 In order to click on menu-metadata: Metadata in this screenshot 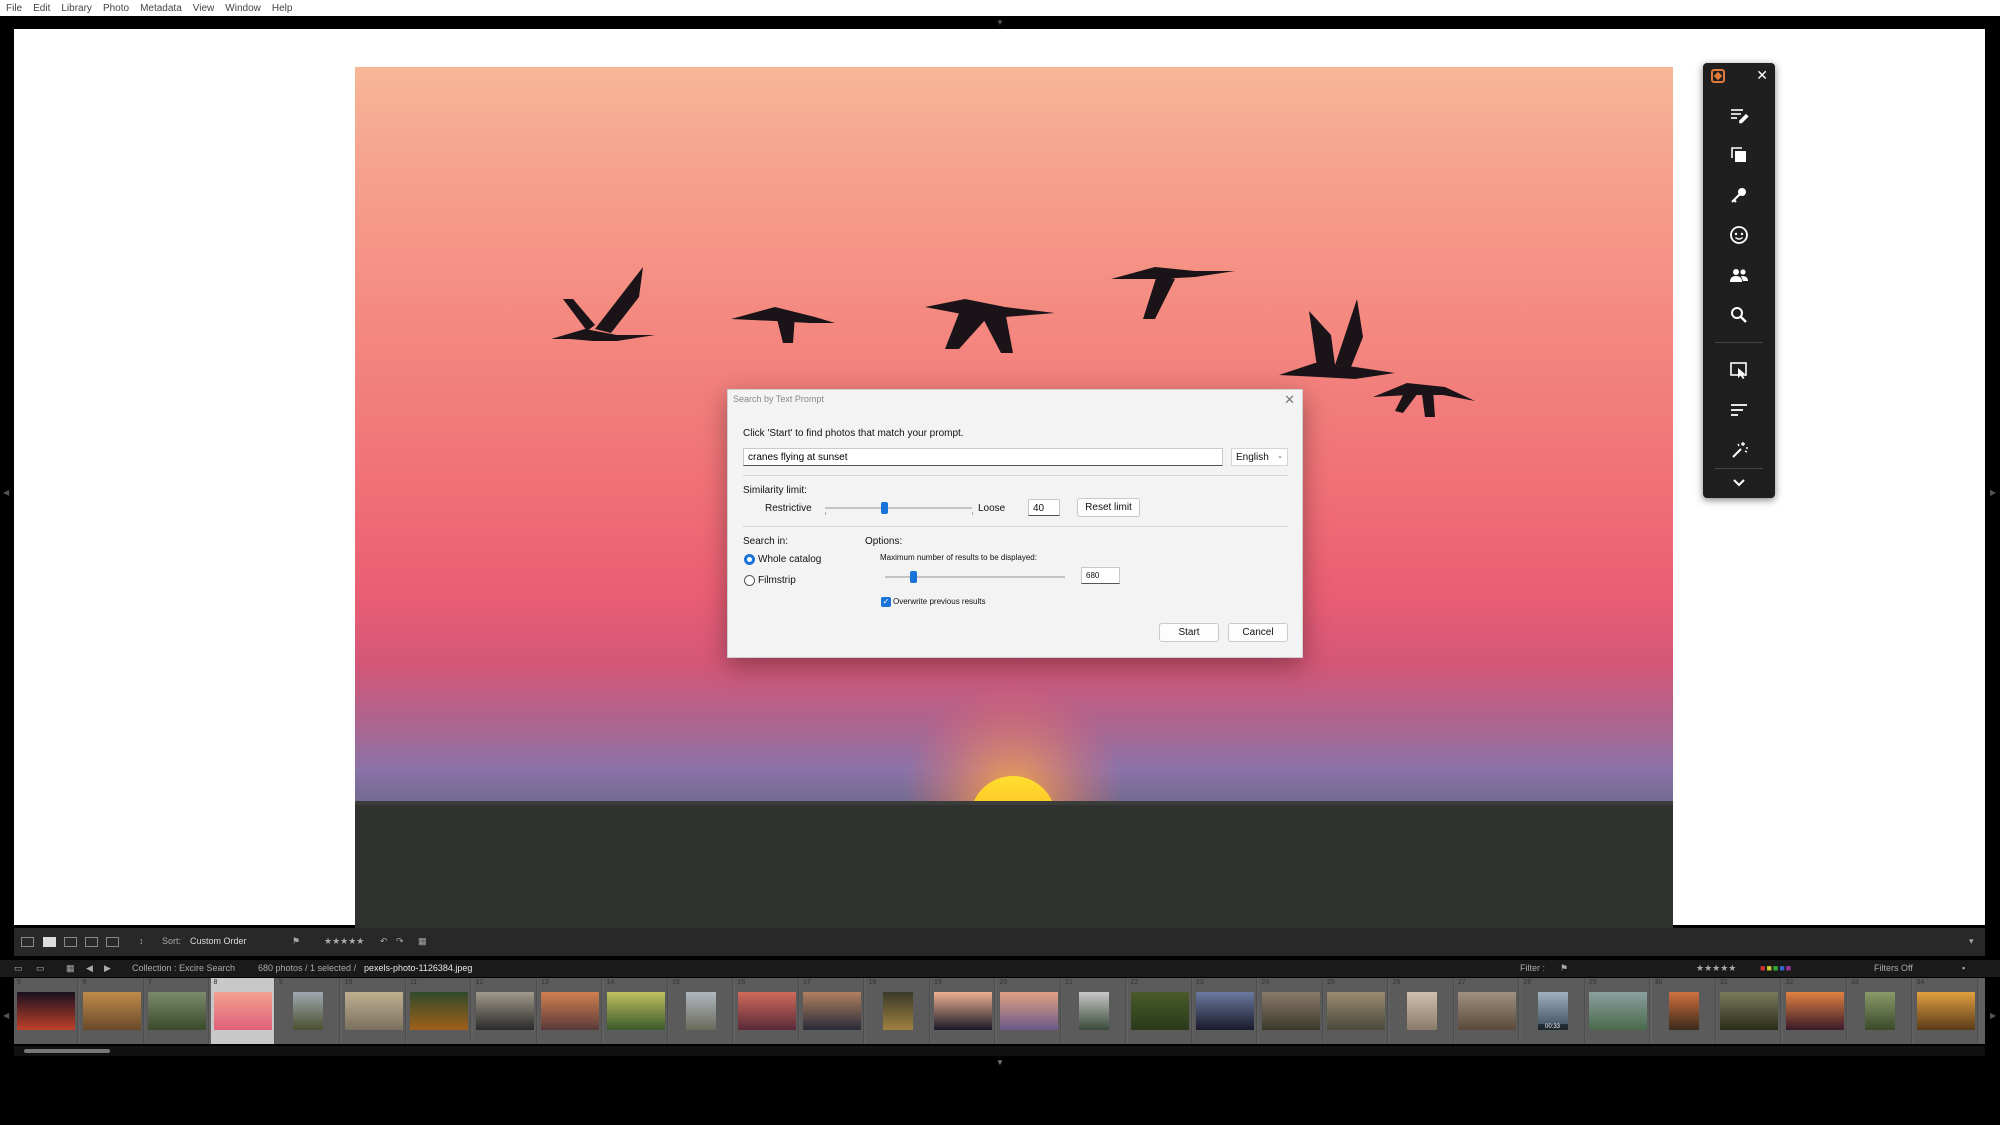, I will do `click(161, 8)`.